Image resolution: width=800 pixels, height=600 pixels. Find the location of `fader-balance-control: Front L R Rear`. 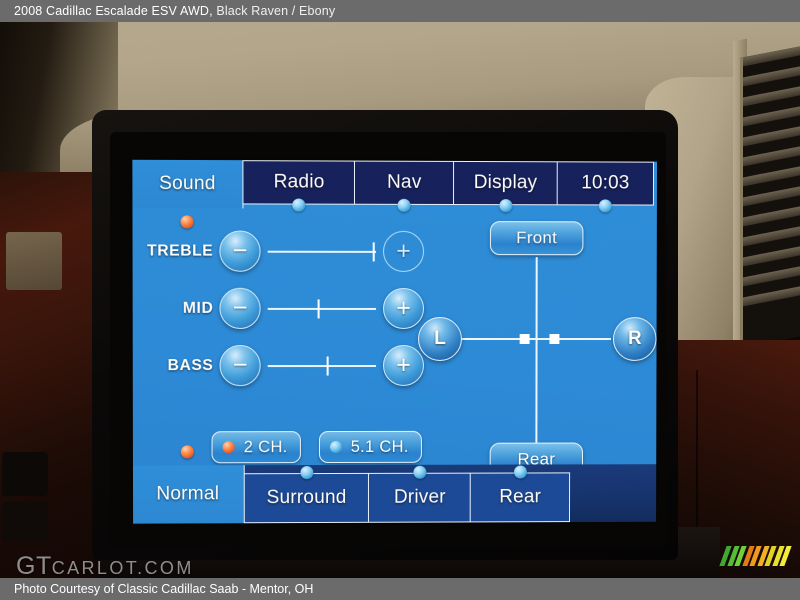

fader-balance-control: Front L R Rear is located at coordinates (537, 355).